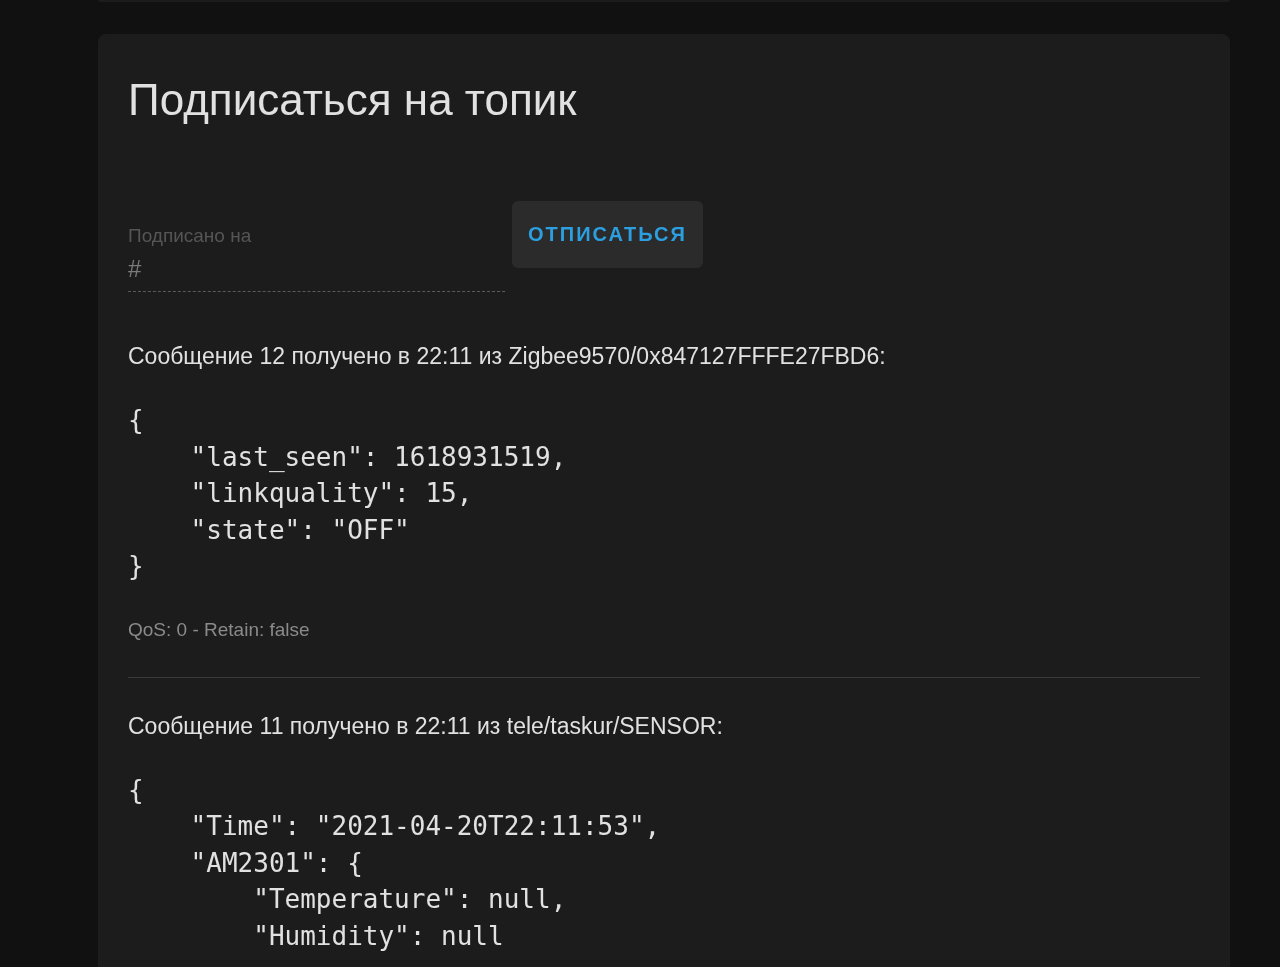 This screenshot has height=967, width=1280. What do you see at coordinates (219, 629) in the screenshot?
I see `message-meta: QoS: 0 - Retain: false` at bounding box center [219, 629].